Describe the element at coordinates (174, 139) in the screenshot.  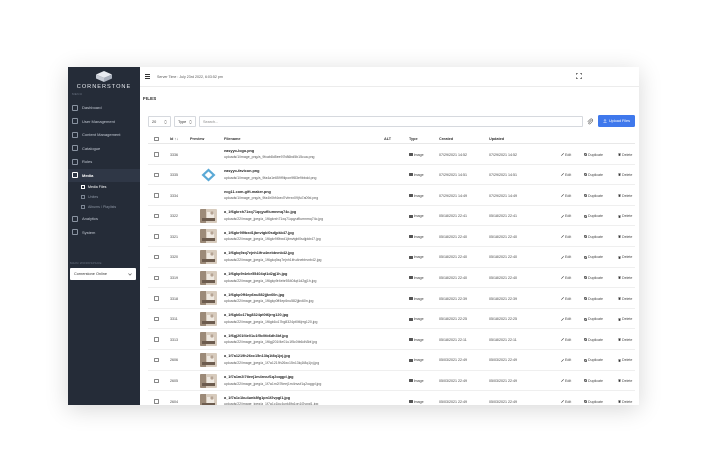
I see `column-header-id: Id ↑↓` at that location.